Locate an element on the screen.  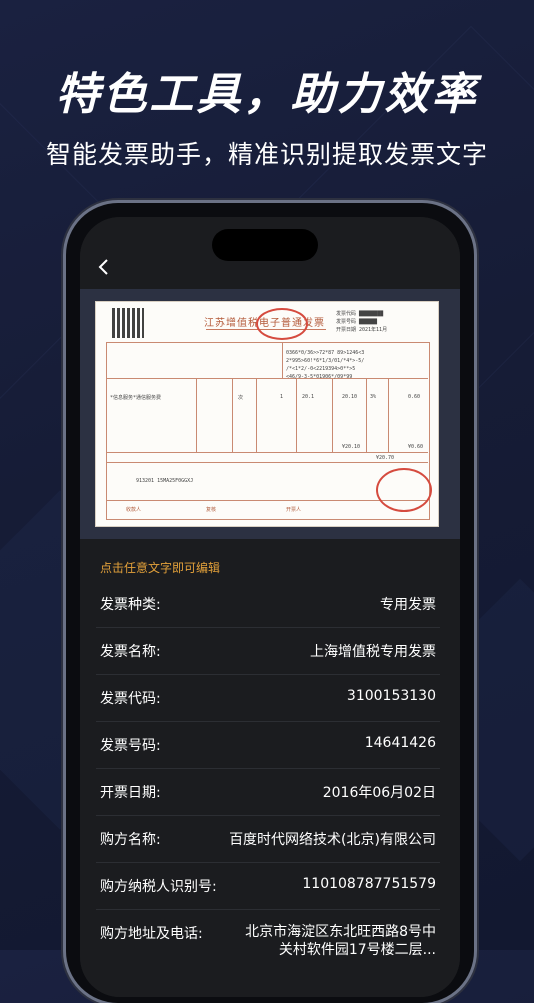
invoice-codes: 0366*0/36>>72*87 89>1246<3 is located at coordinates (325, 353).